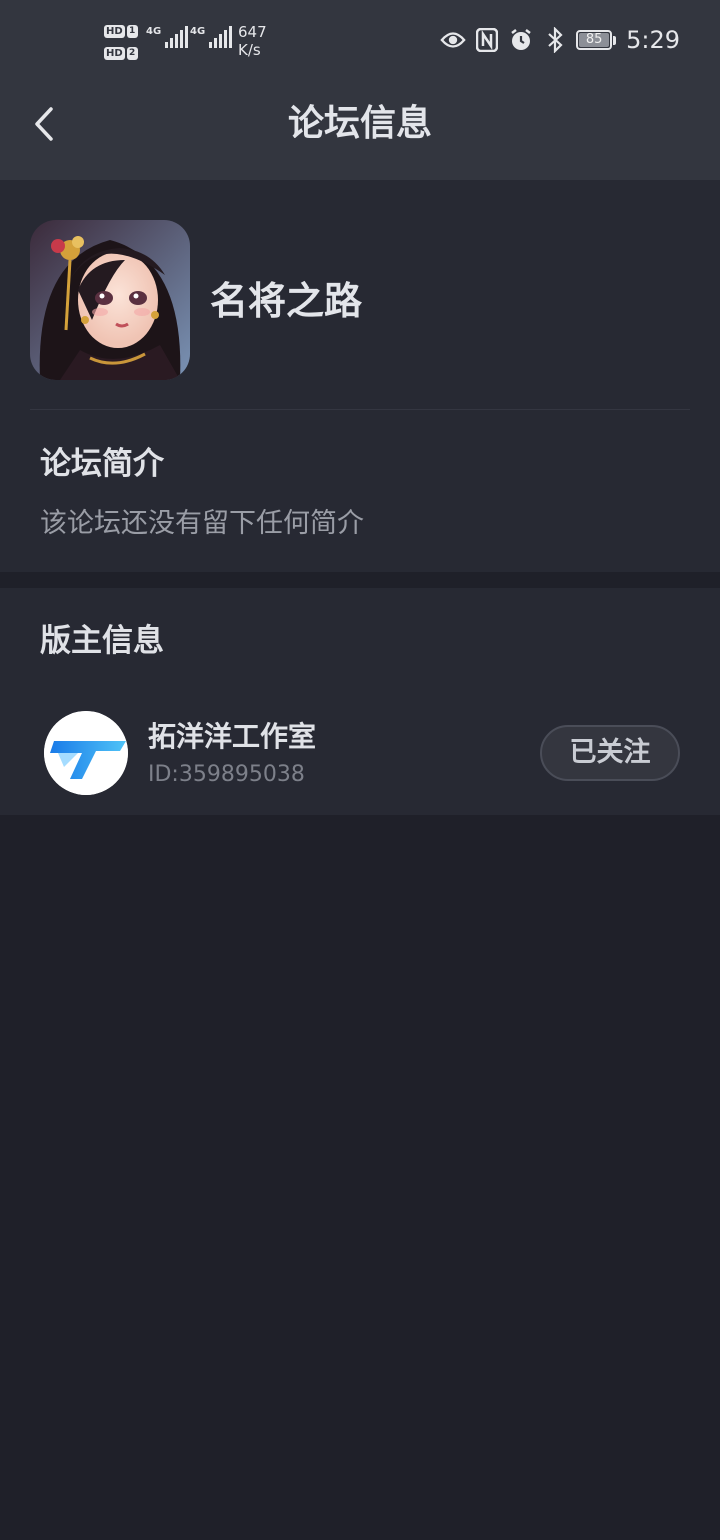  I want to click on divider, so click(360, 409).